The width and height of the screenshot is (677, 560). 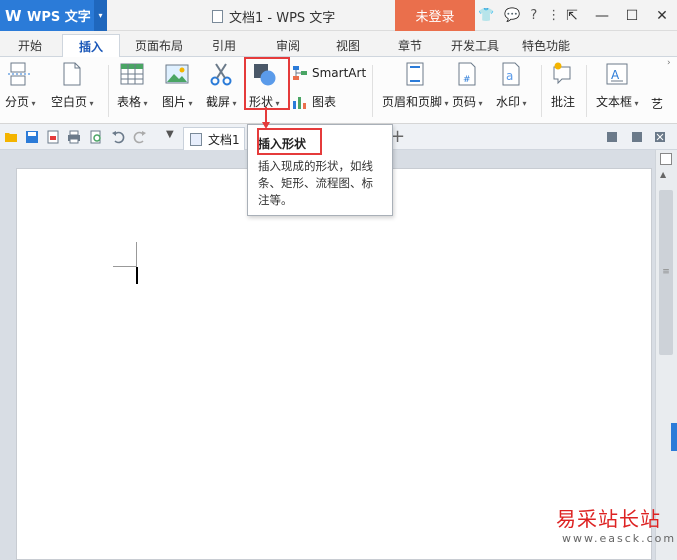 What do you see at coordinates (20, 101) in the screenshot?
I see `page-break-label: 分页` at bounding box center [20, 101].